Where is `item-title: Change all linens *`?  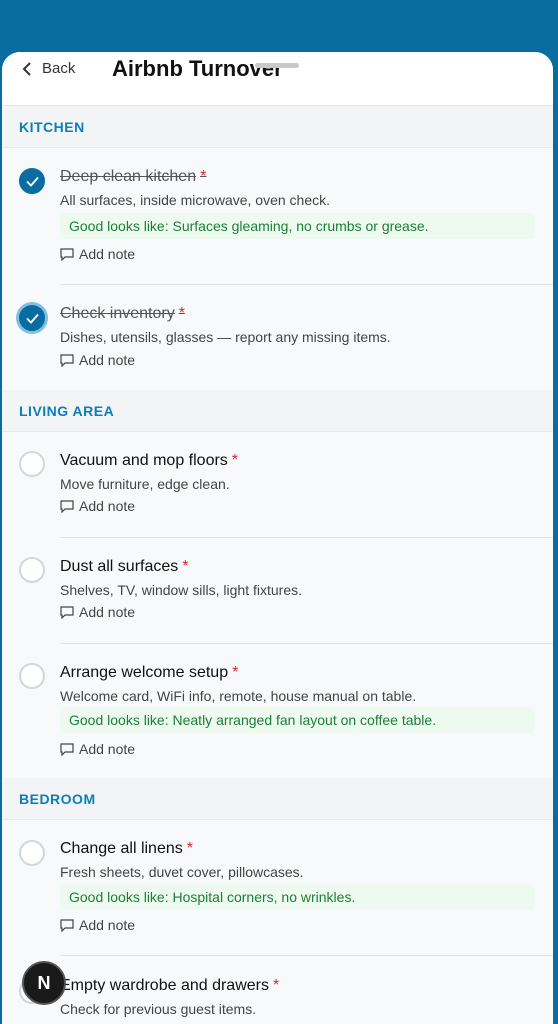 item-title: Change all linens * is located at coordinates (126, 848).